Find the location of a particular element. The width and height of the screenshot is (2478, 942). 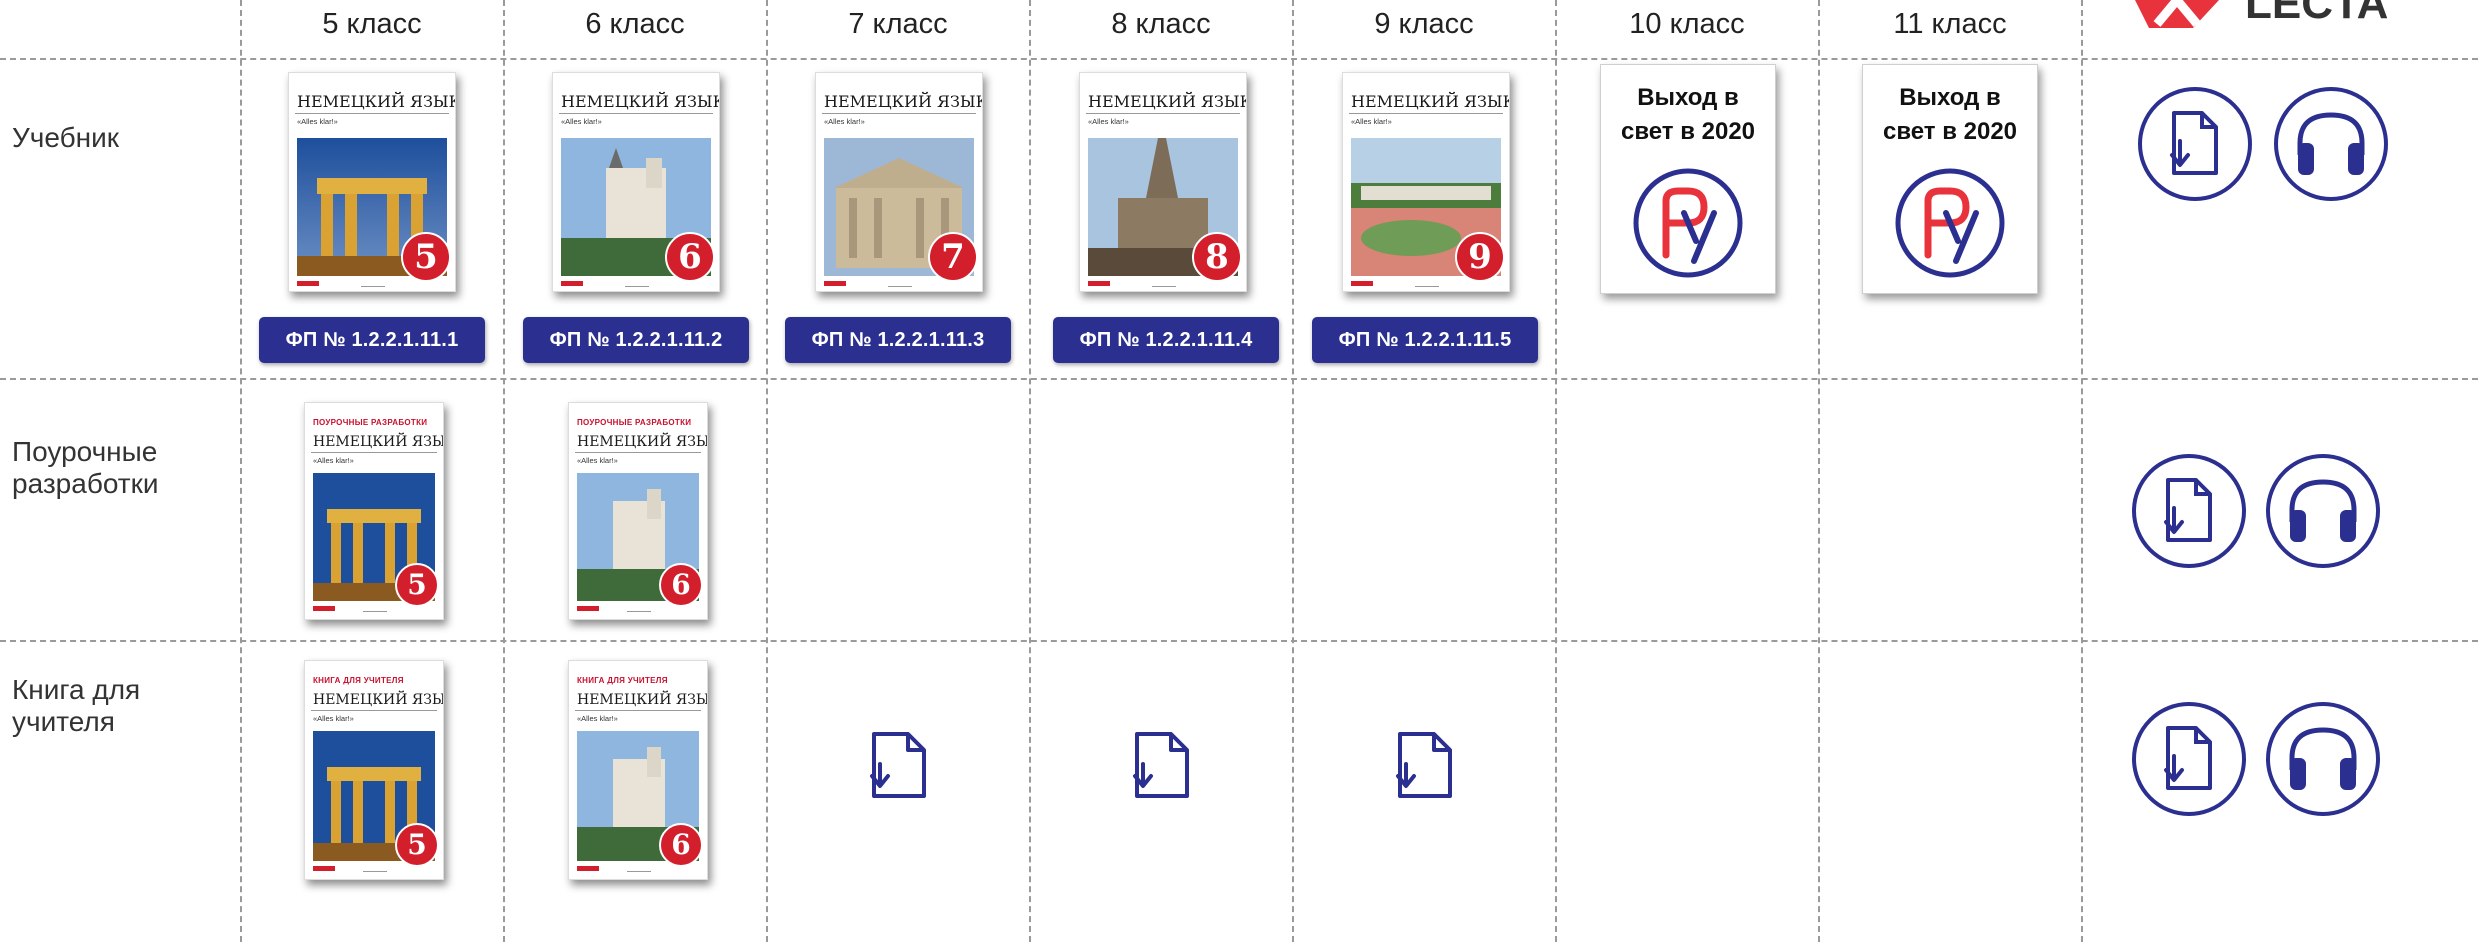

brand-name: LECTA is located at coordinates (2316, 14).